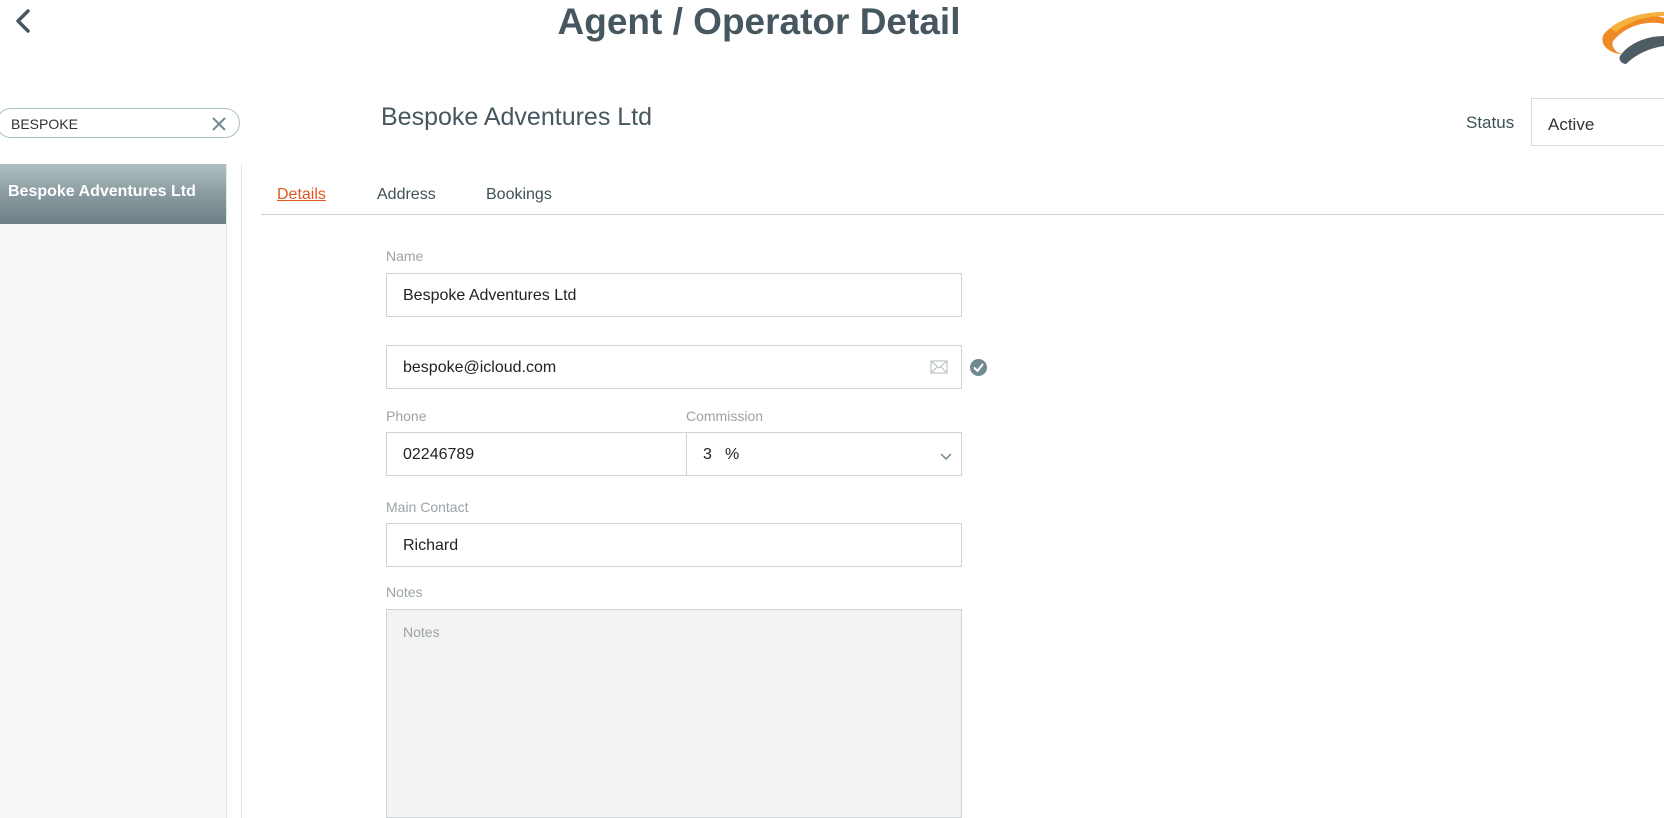  I want to click on phone-label: Phone, so click(406, 416).